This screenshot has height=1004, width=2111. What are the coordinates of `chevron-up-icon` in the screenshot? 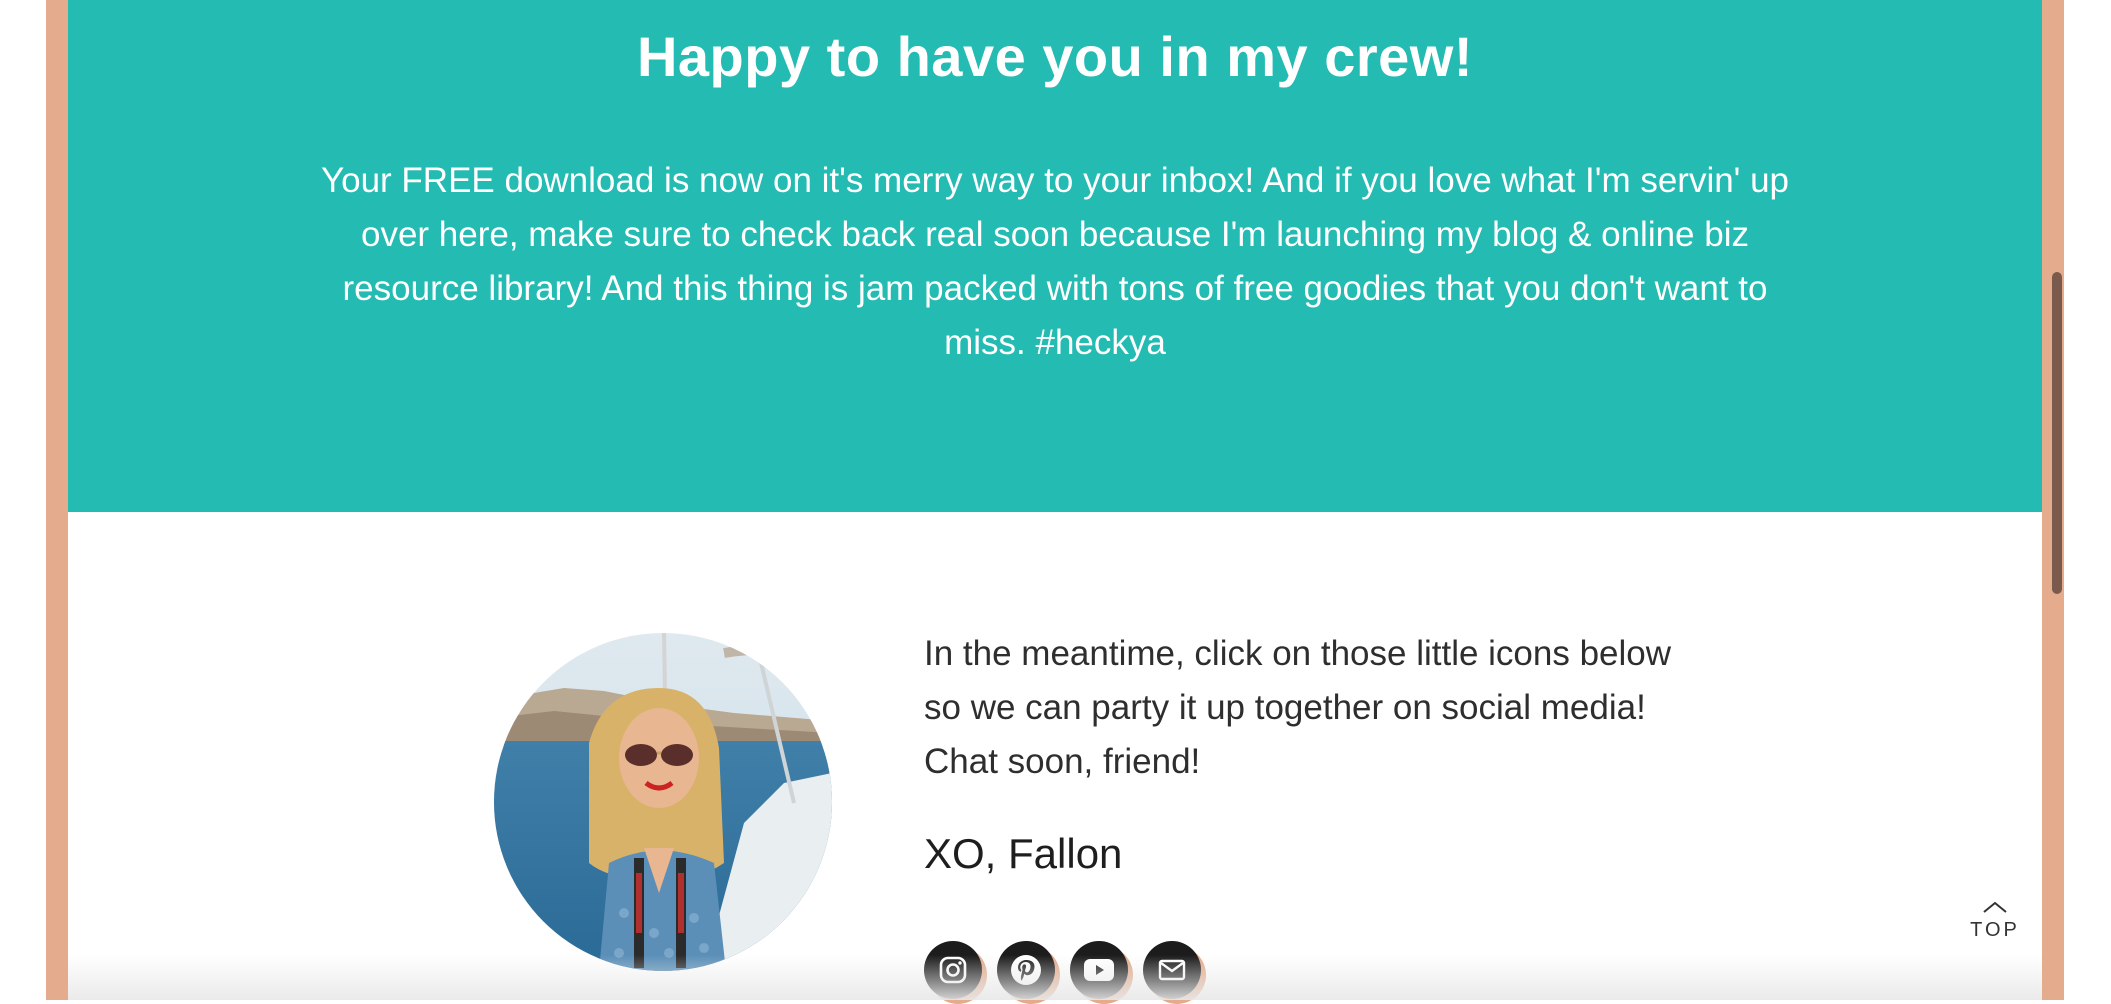 It's located at (1995, 909).